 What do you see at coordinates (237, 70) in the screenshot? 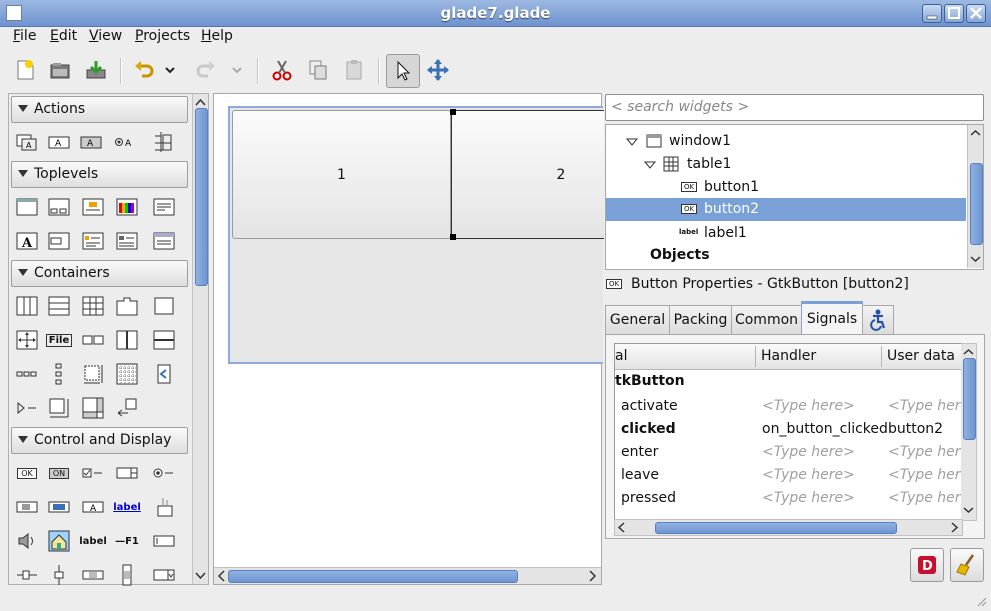
I see `redo-dropdown` at bounding box center [237, 70].